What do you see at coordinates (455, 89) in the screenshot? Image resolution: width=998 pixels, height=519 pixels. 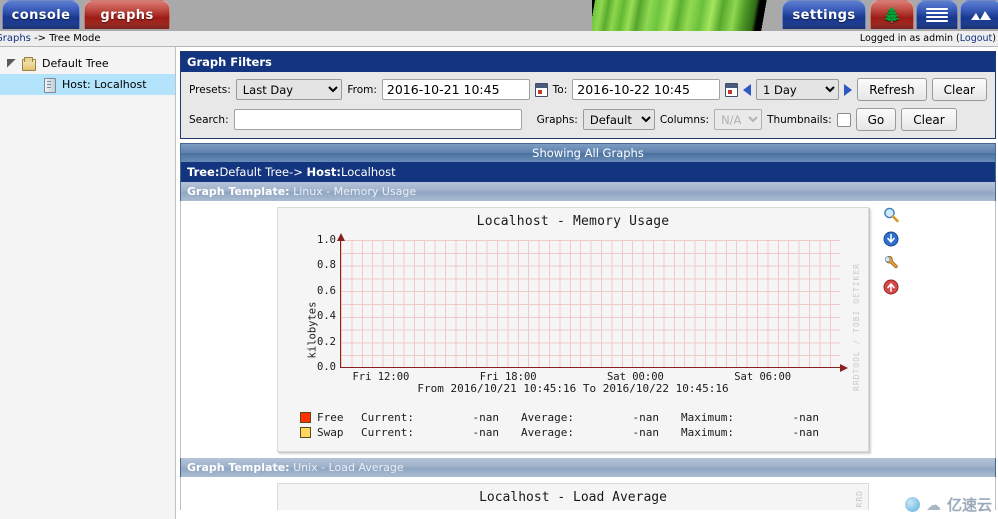 I see `from-date-input` at bounding box center [455, 89].